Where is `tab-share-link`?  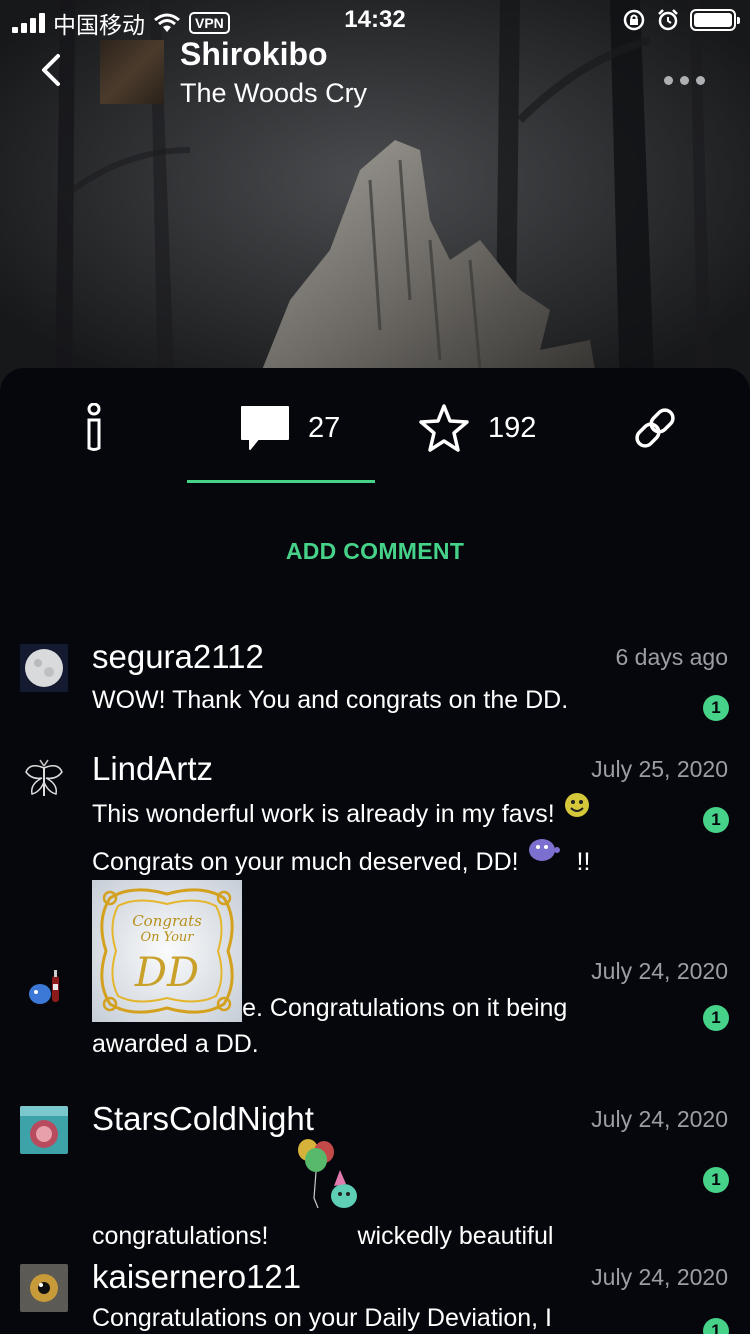
tab-share-link is located at coordinates (655, 428).